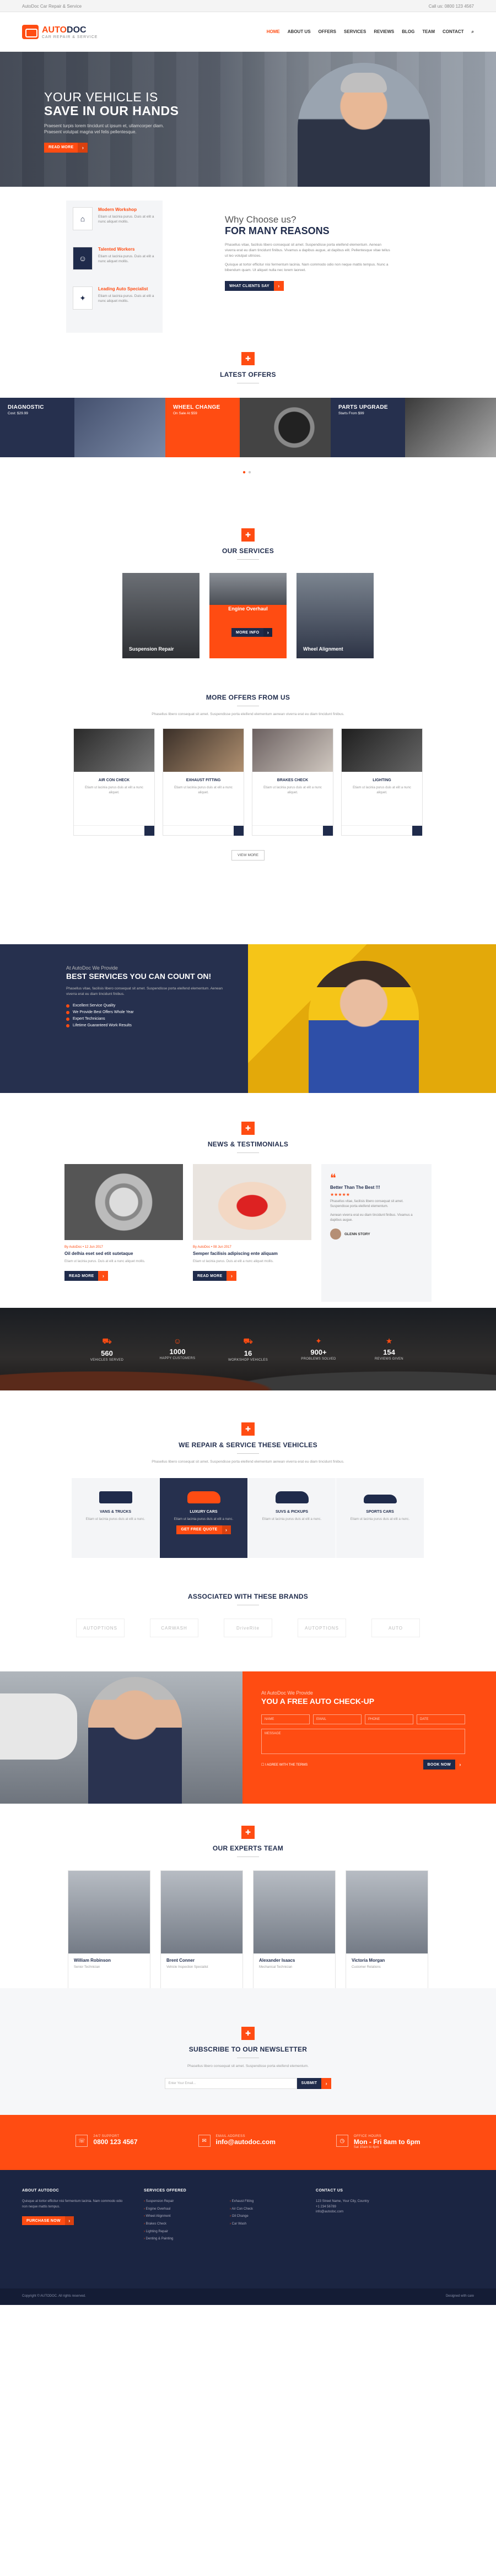 The height and width of the screenshot is (2576, 496). Describe the element at coordinates (384, 32) in the screenshot. I see `nav-reviews: REVIEWS` at that location.